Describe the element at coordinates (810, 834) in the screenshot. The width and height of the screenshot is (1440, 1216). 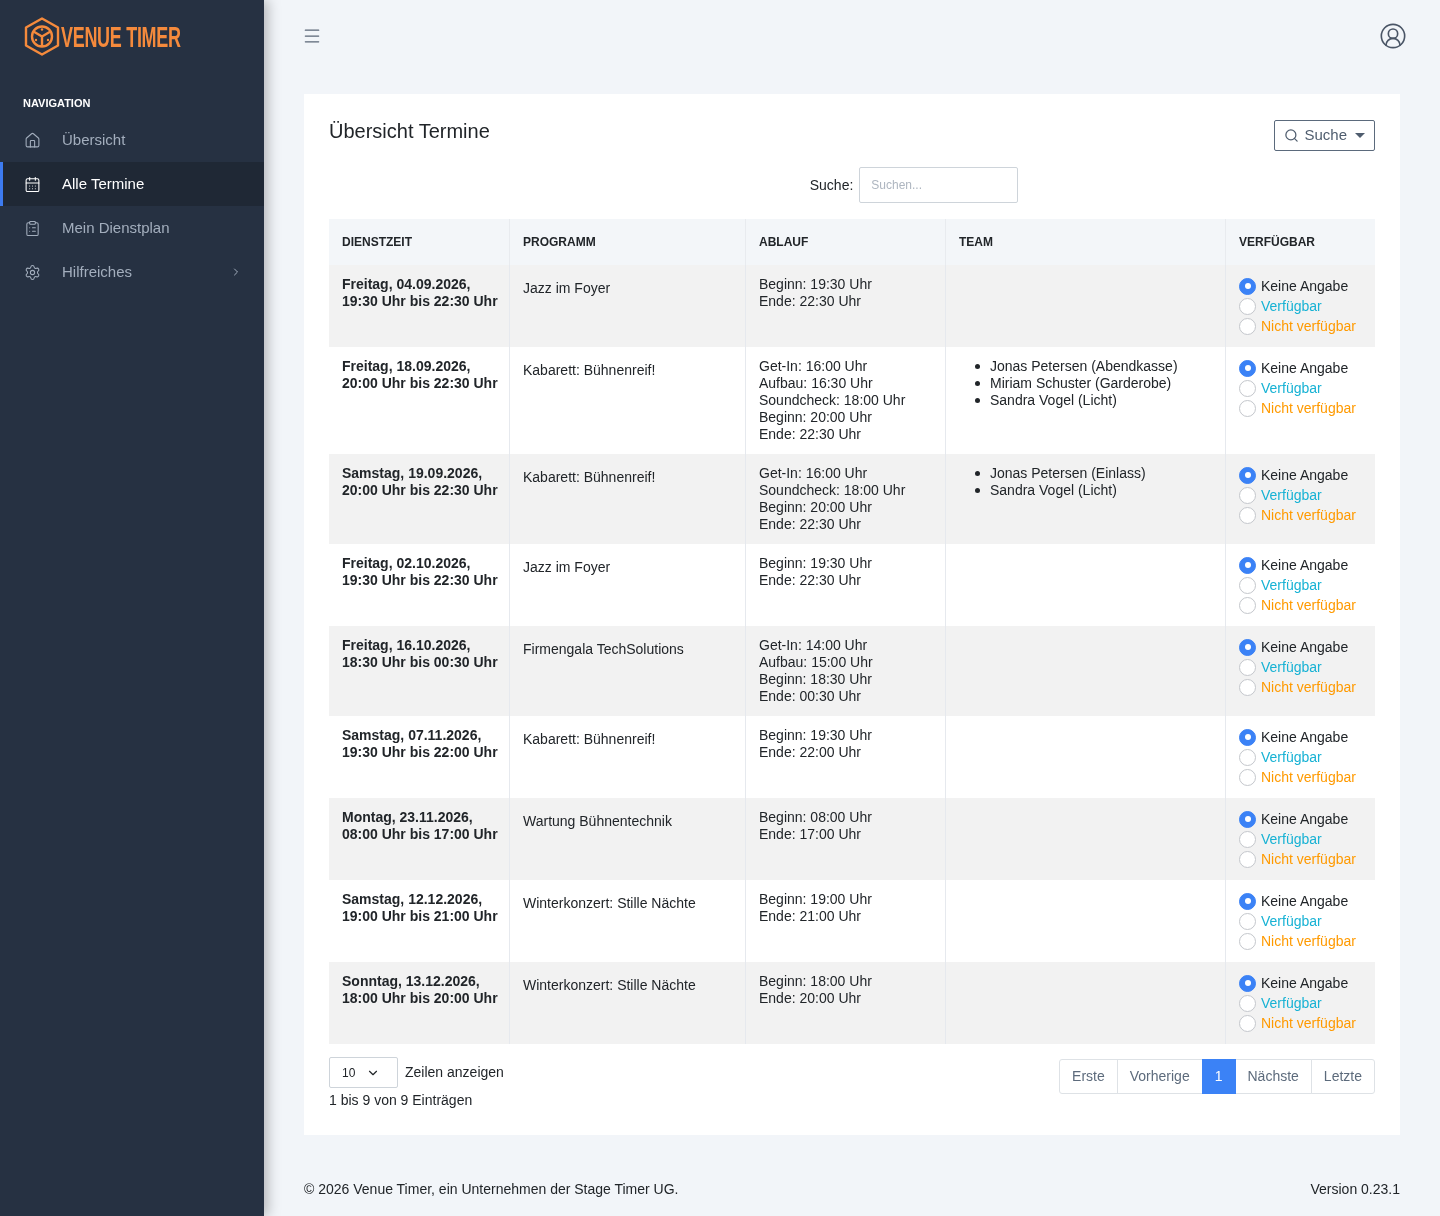
I see `schedule-entry: Ende: 17:00 Uhr` at that location.